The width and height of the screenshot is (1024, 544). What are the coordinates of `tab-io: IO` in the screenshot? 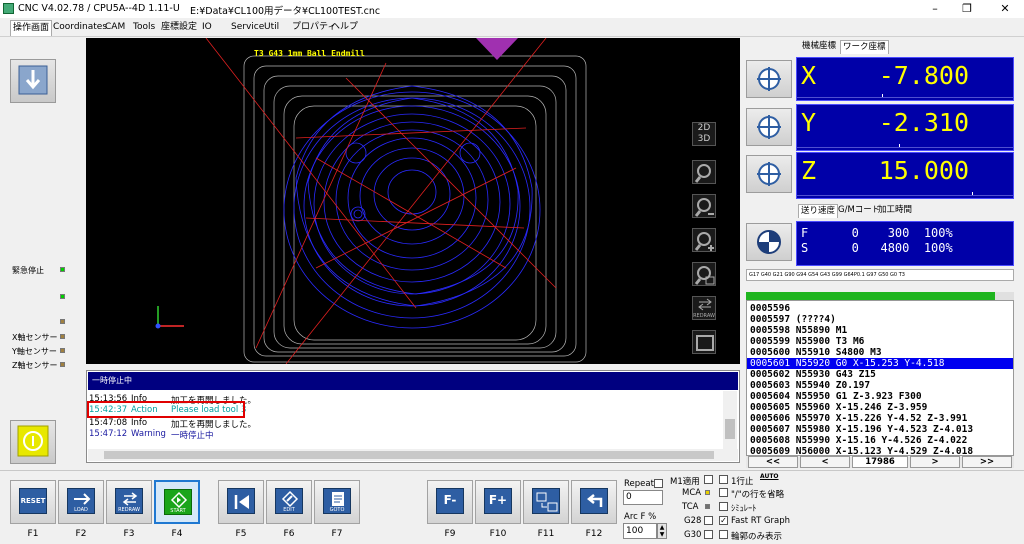 It's located at (207, 28).